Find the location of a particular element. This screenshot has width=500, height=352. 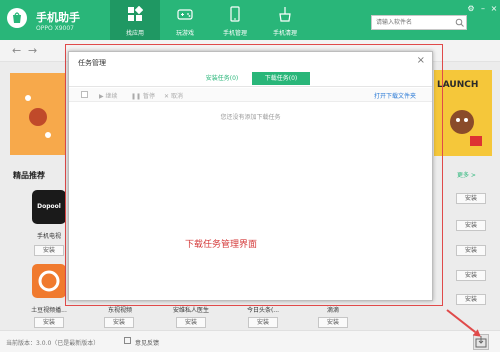

minimize-button: – is located at coordinates (483, 8).